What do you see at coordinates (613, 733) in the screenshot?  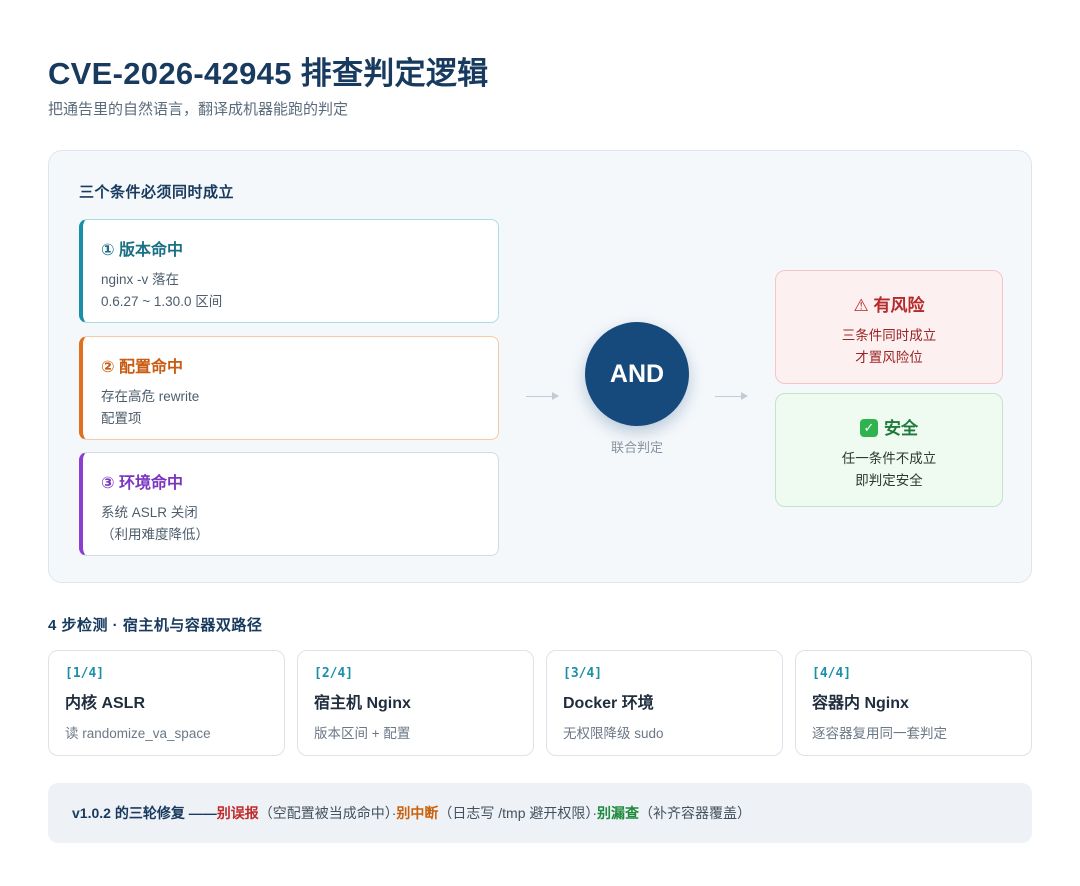 I see `step-desc: 无权限降级 sudo` at bounding box center [613, 733].